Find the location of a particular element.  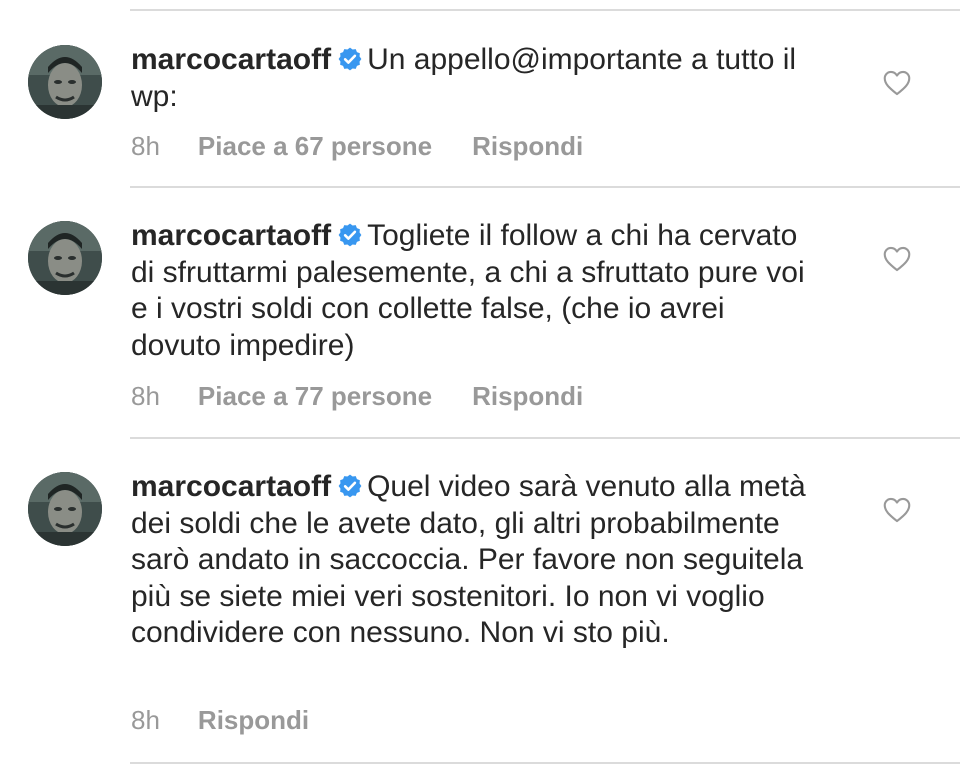

comment-meta: 8h Rispondi is located at coordinates (220, 720).